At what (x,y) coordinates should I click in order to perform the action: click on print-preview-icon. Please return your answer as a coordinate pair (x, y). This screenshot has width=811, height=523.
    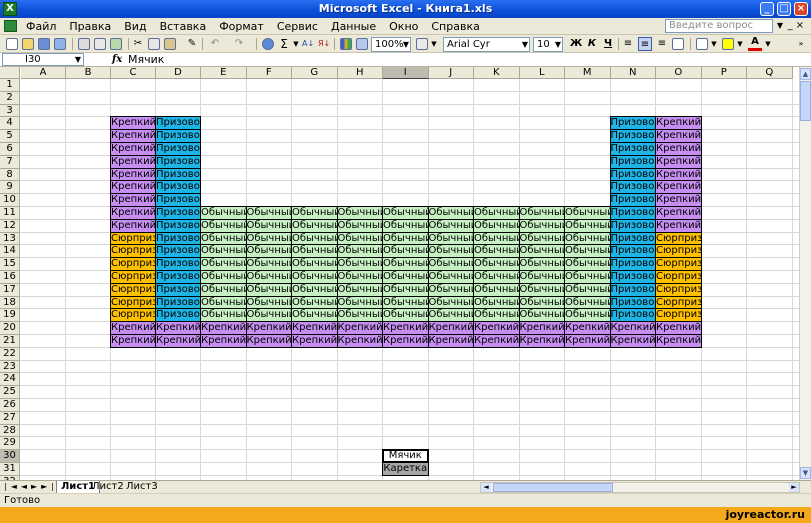
    Looking at the image, I should click on (100, 44).